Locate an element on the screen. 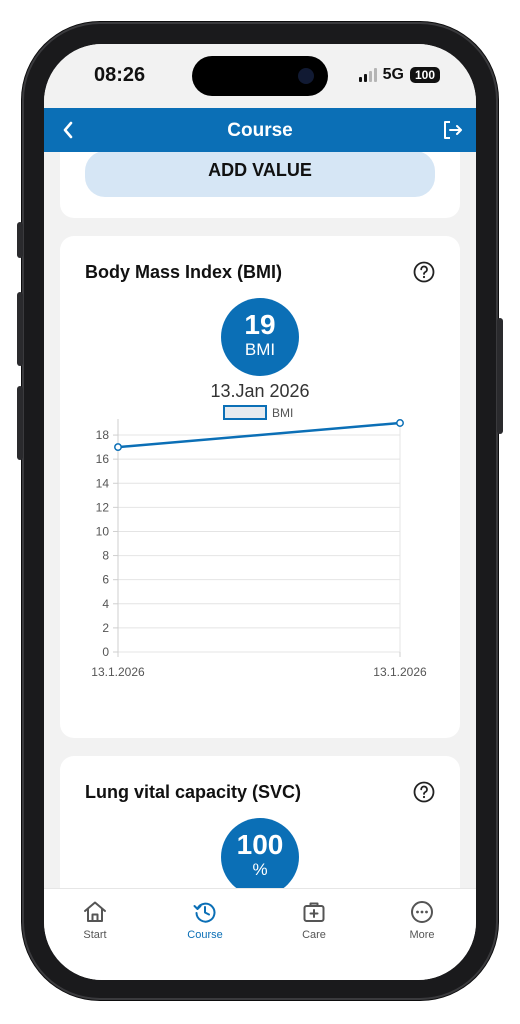 The image size is (520, 1024). medical-kit-icon is located at coordinates (314, 912).